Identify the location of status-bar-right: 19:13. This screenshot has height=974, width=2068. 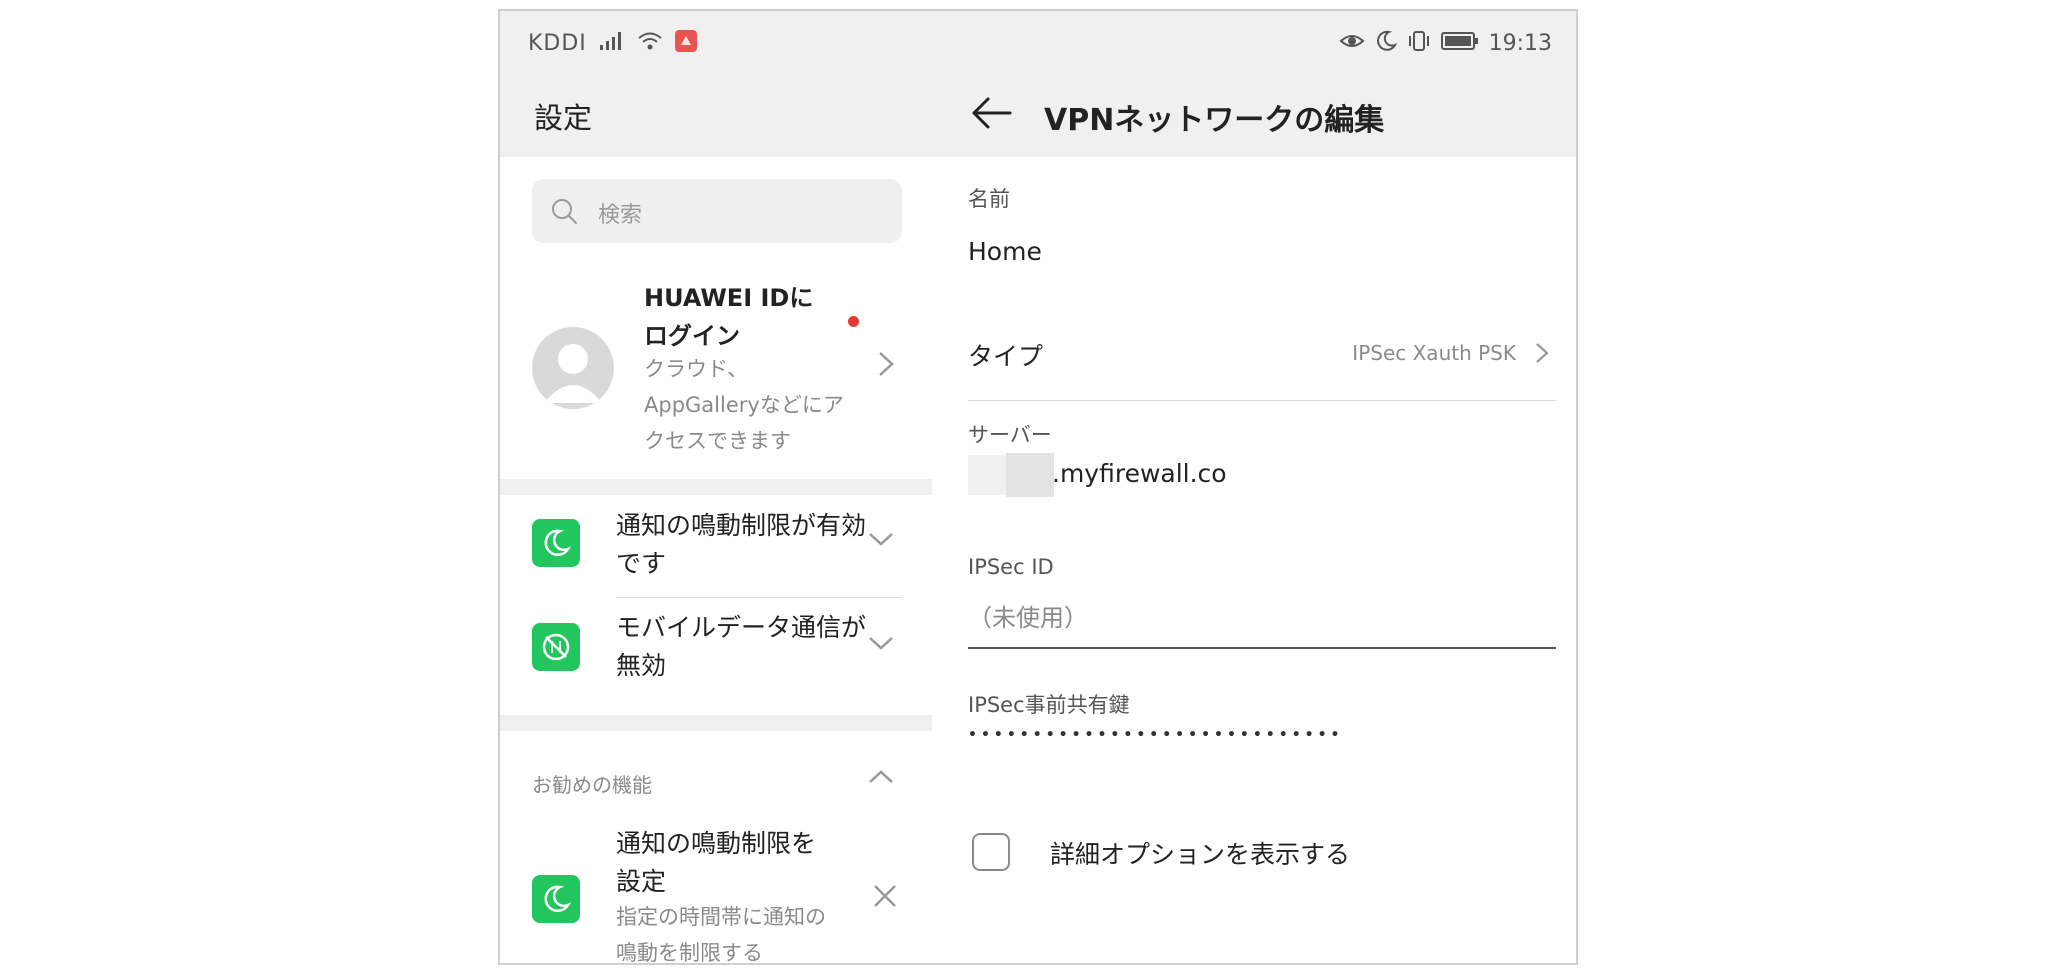
(1445, 43).